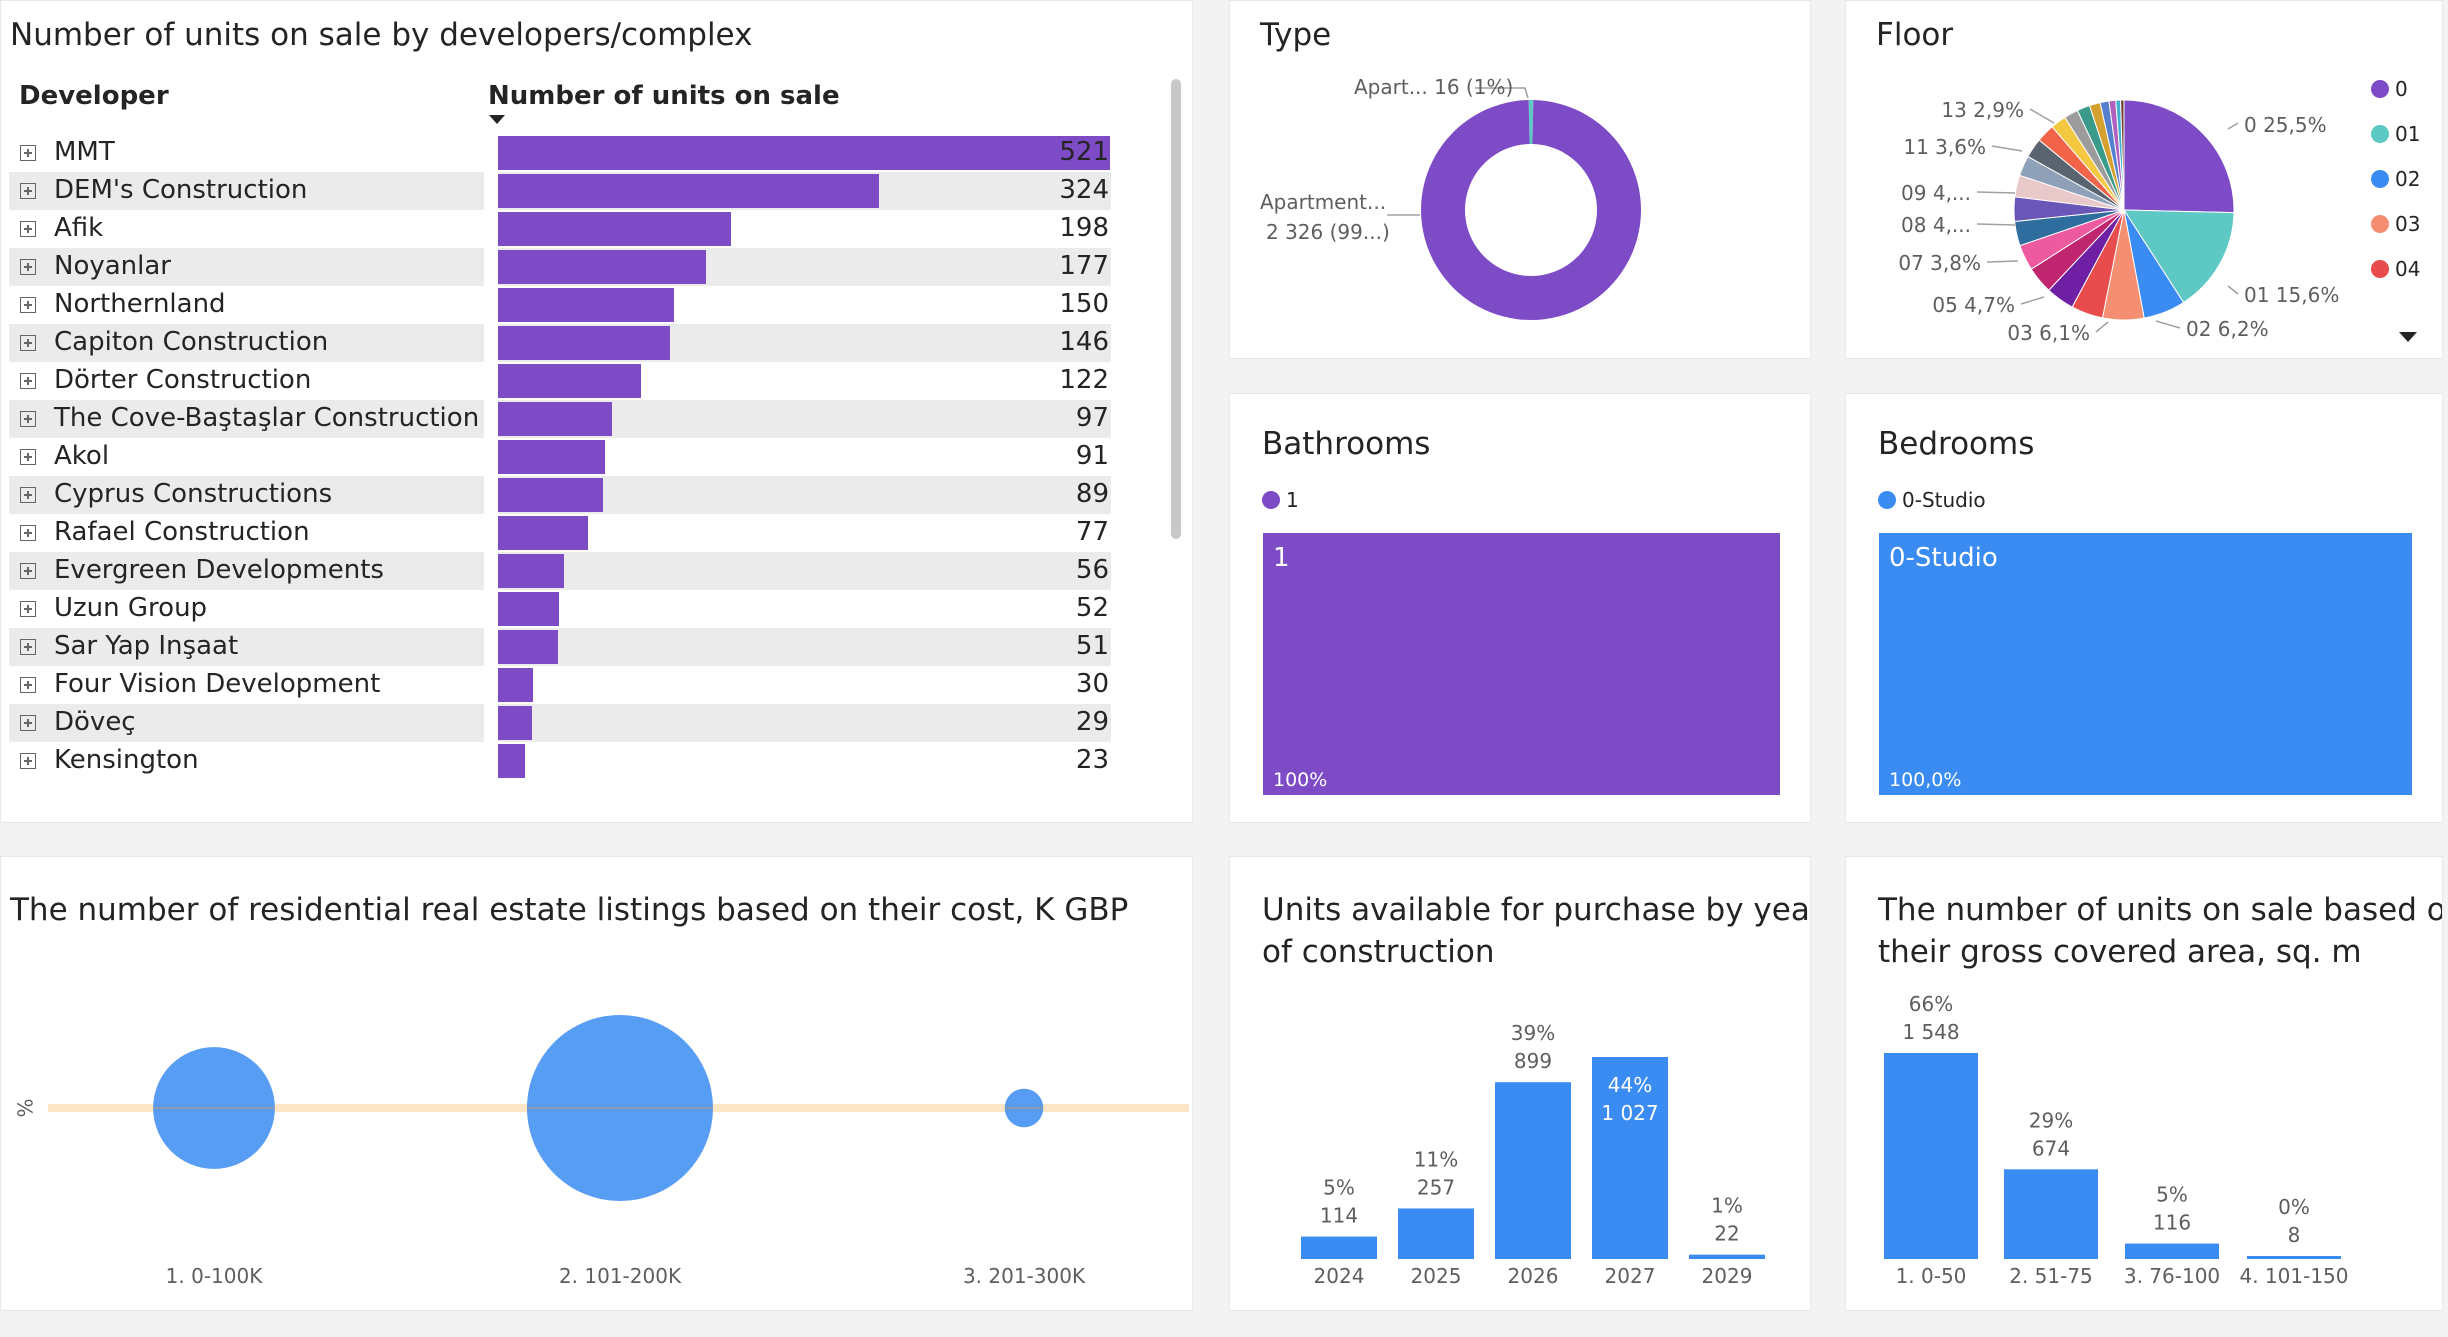 The height and width of the screenshot is (1337, 2448). What do you see at coordinates (564, 609) in the screenshot?
I see `table-row: Uzun Group 52` at bounding box center [564, 609].